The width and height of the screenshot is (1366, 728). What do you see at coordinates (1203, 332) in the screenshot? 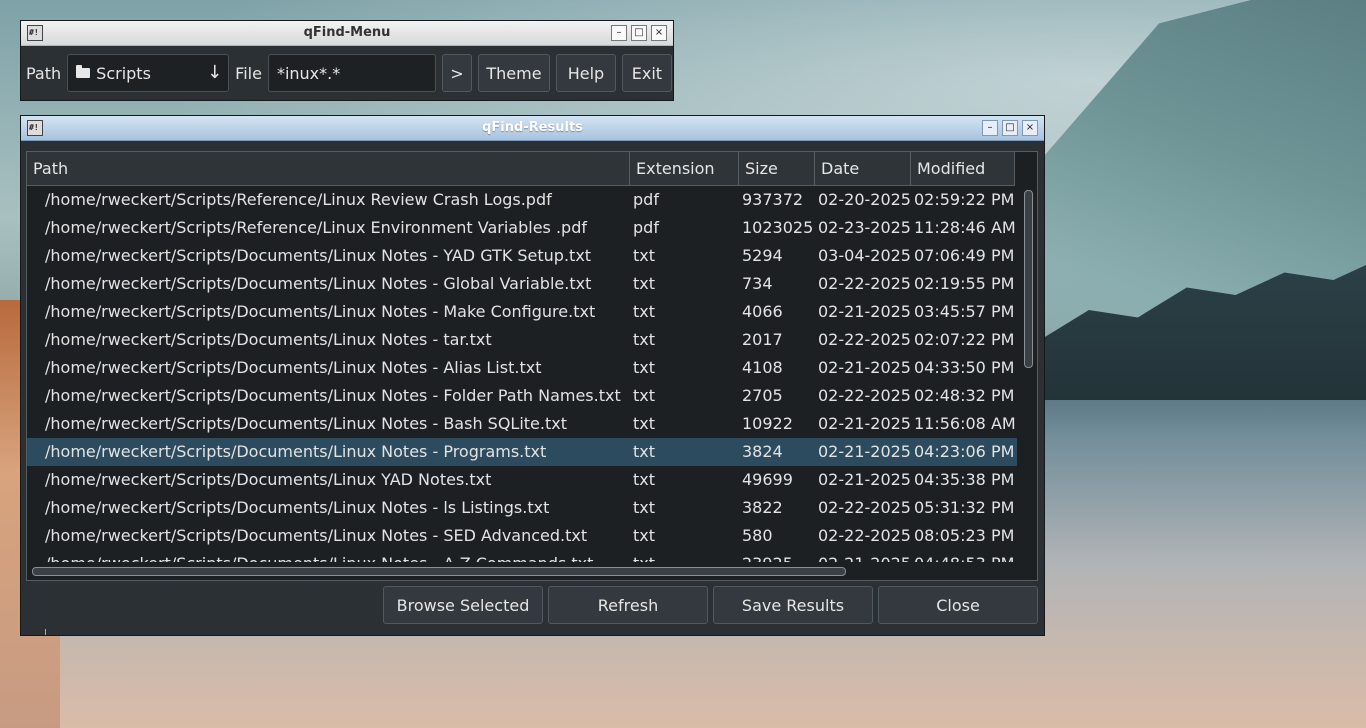
I see `desktop-forest` at bounding box center [1203, 332].